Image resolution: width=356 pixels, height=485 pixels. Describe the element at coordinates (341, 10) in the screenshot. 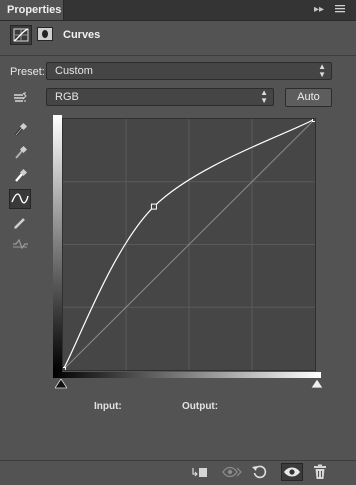

I see `menu-icon` at that location.